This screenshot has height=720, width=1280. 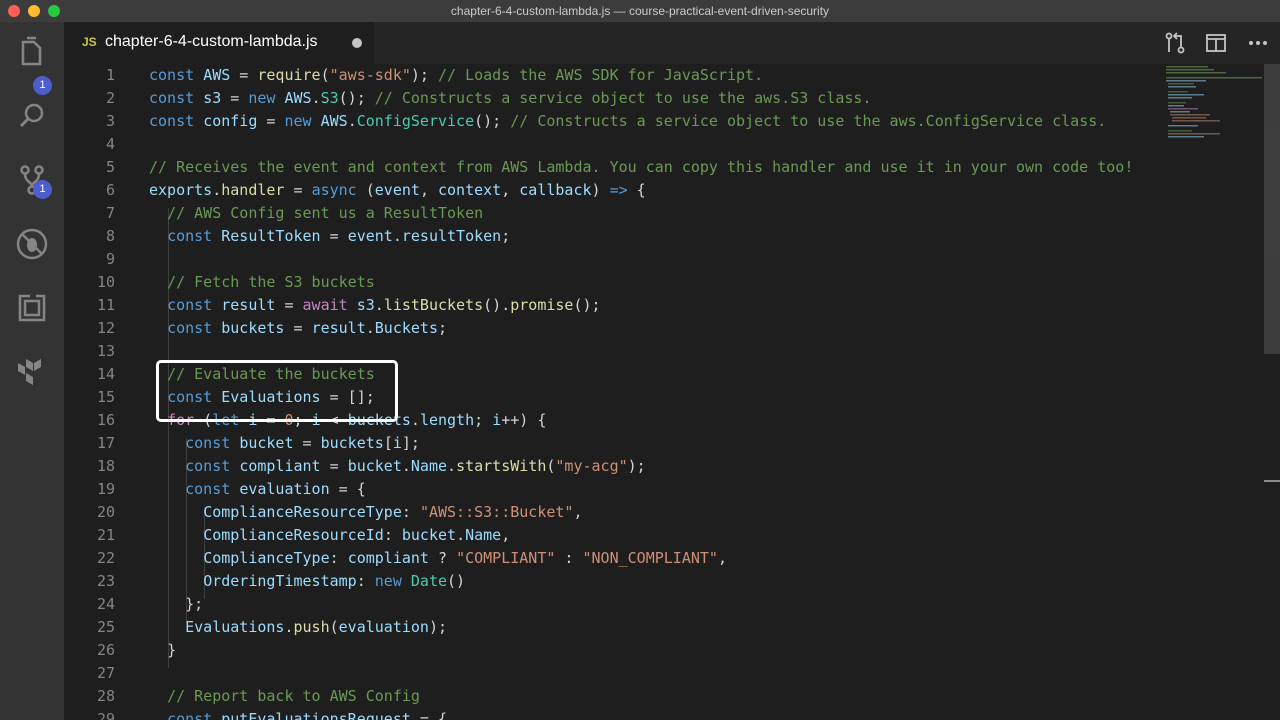 What do you see at coordinates (1175, 43) in the screenshot?
I see `open-changes-button` at bounding box center [1175, 43].